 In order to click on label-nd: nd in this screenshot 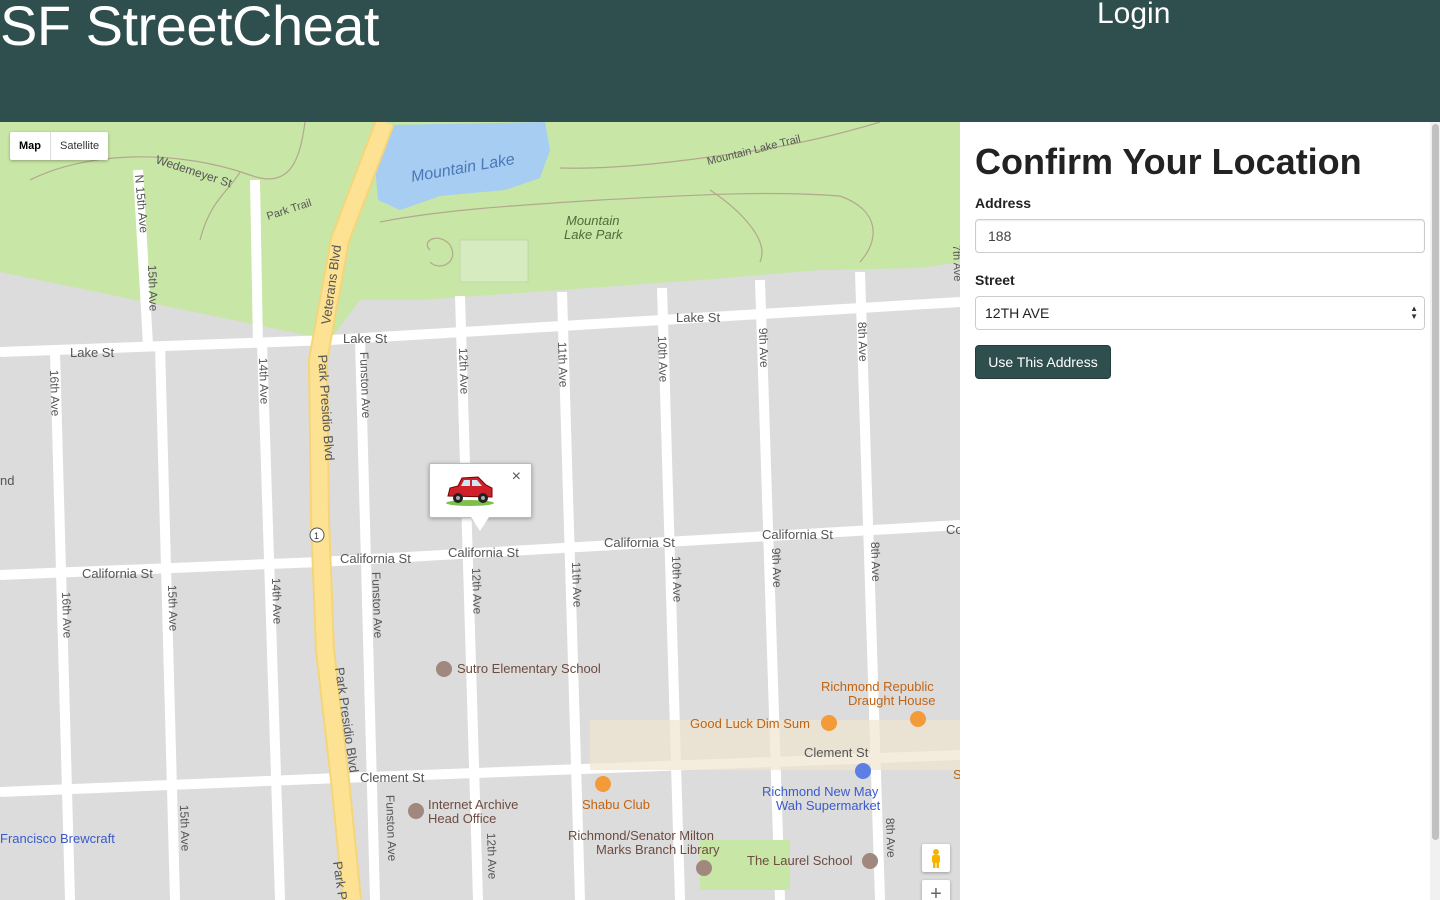, I will do `click(7, 480)`.